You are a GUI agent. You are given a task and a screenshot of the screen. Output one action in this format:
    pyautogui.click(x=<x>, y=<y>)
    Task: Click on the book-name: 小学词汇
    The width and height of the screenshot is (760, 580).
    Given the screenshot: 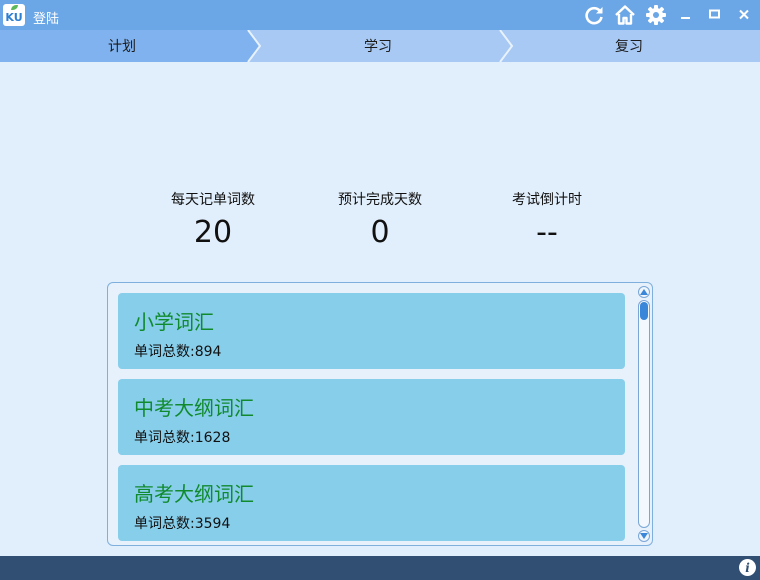 What is the action you would take?
    pyautogui.click(x=174, y=322)
    